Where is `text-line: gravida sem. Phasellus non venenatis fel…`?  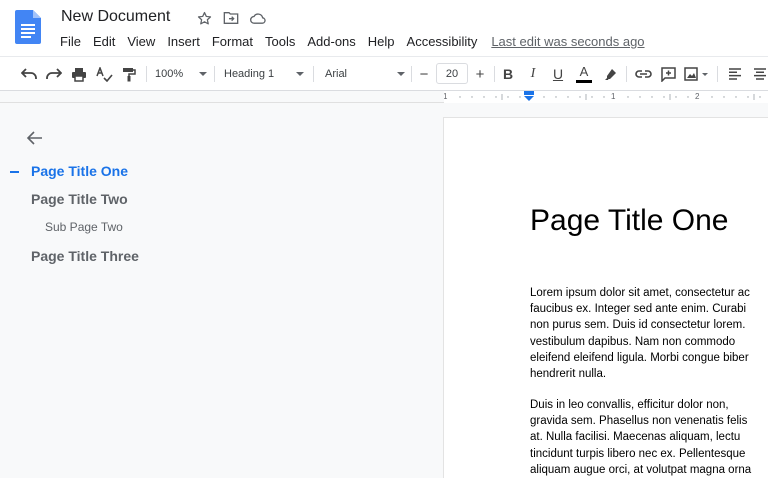 text-line: gravida sem. Phasellus non venenatis fel… is located at coordinates (639, 421).